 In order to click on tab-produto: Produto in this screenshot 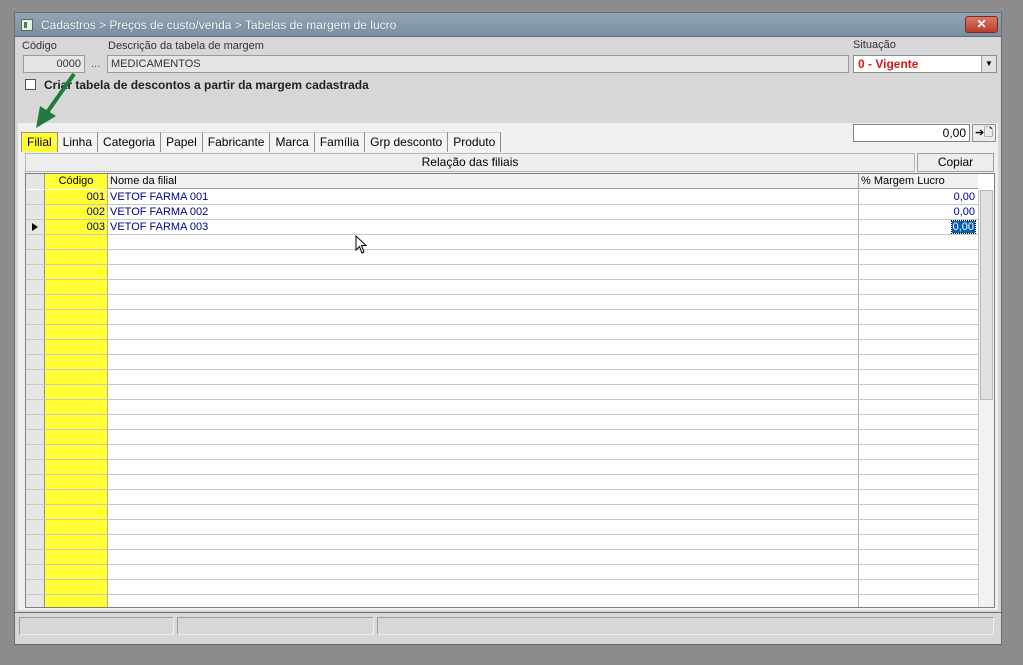, I will do `click(475, 142)`.